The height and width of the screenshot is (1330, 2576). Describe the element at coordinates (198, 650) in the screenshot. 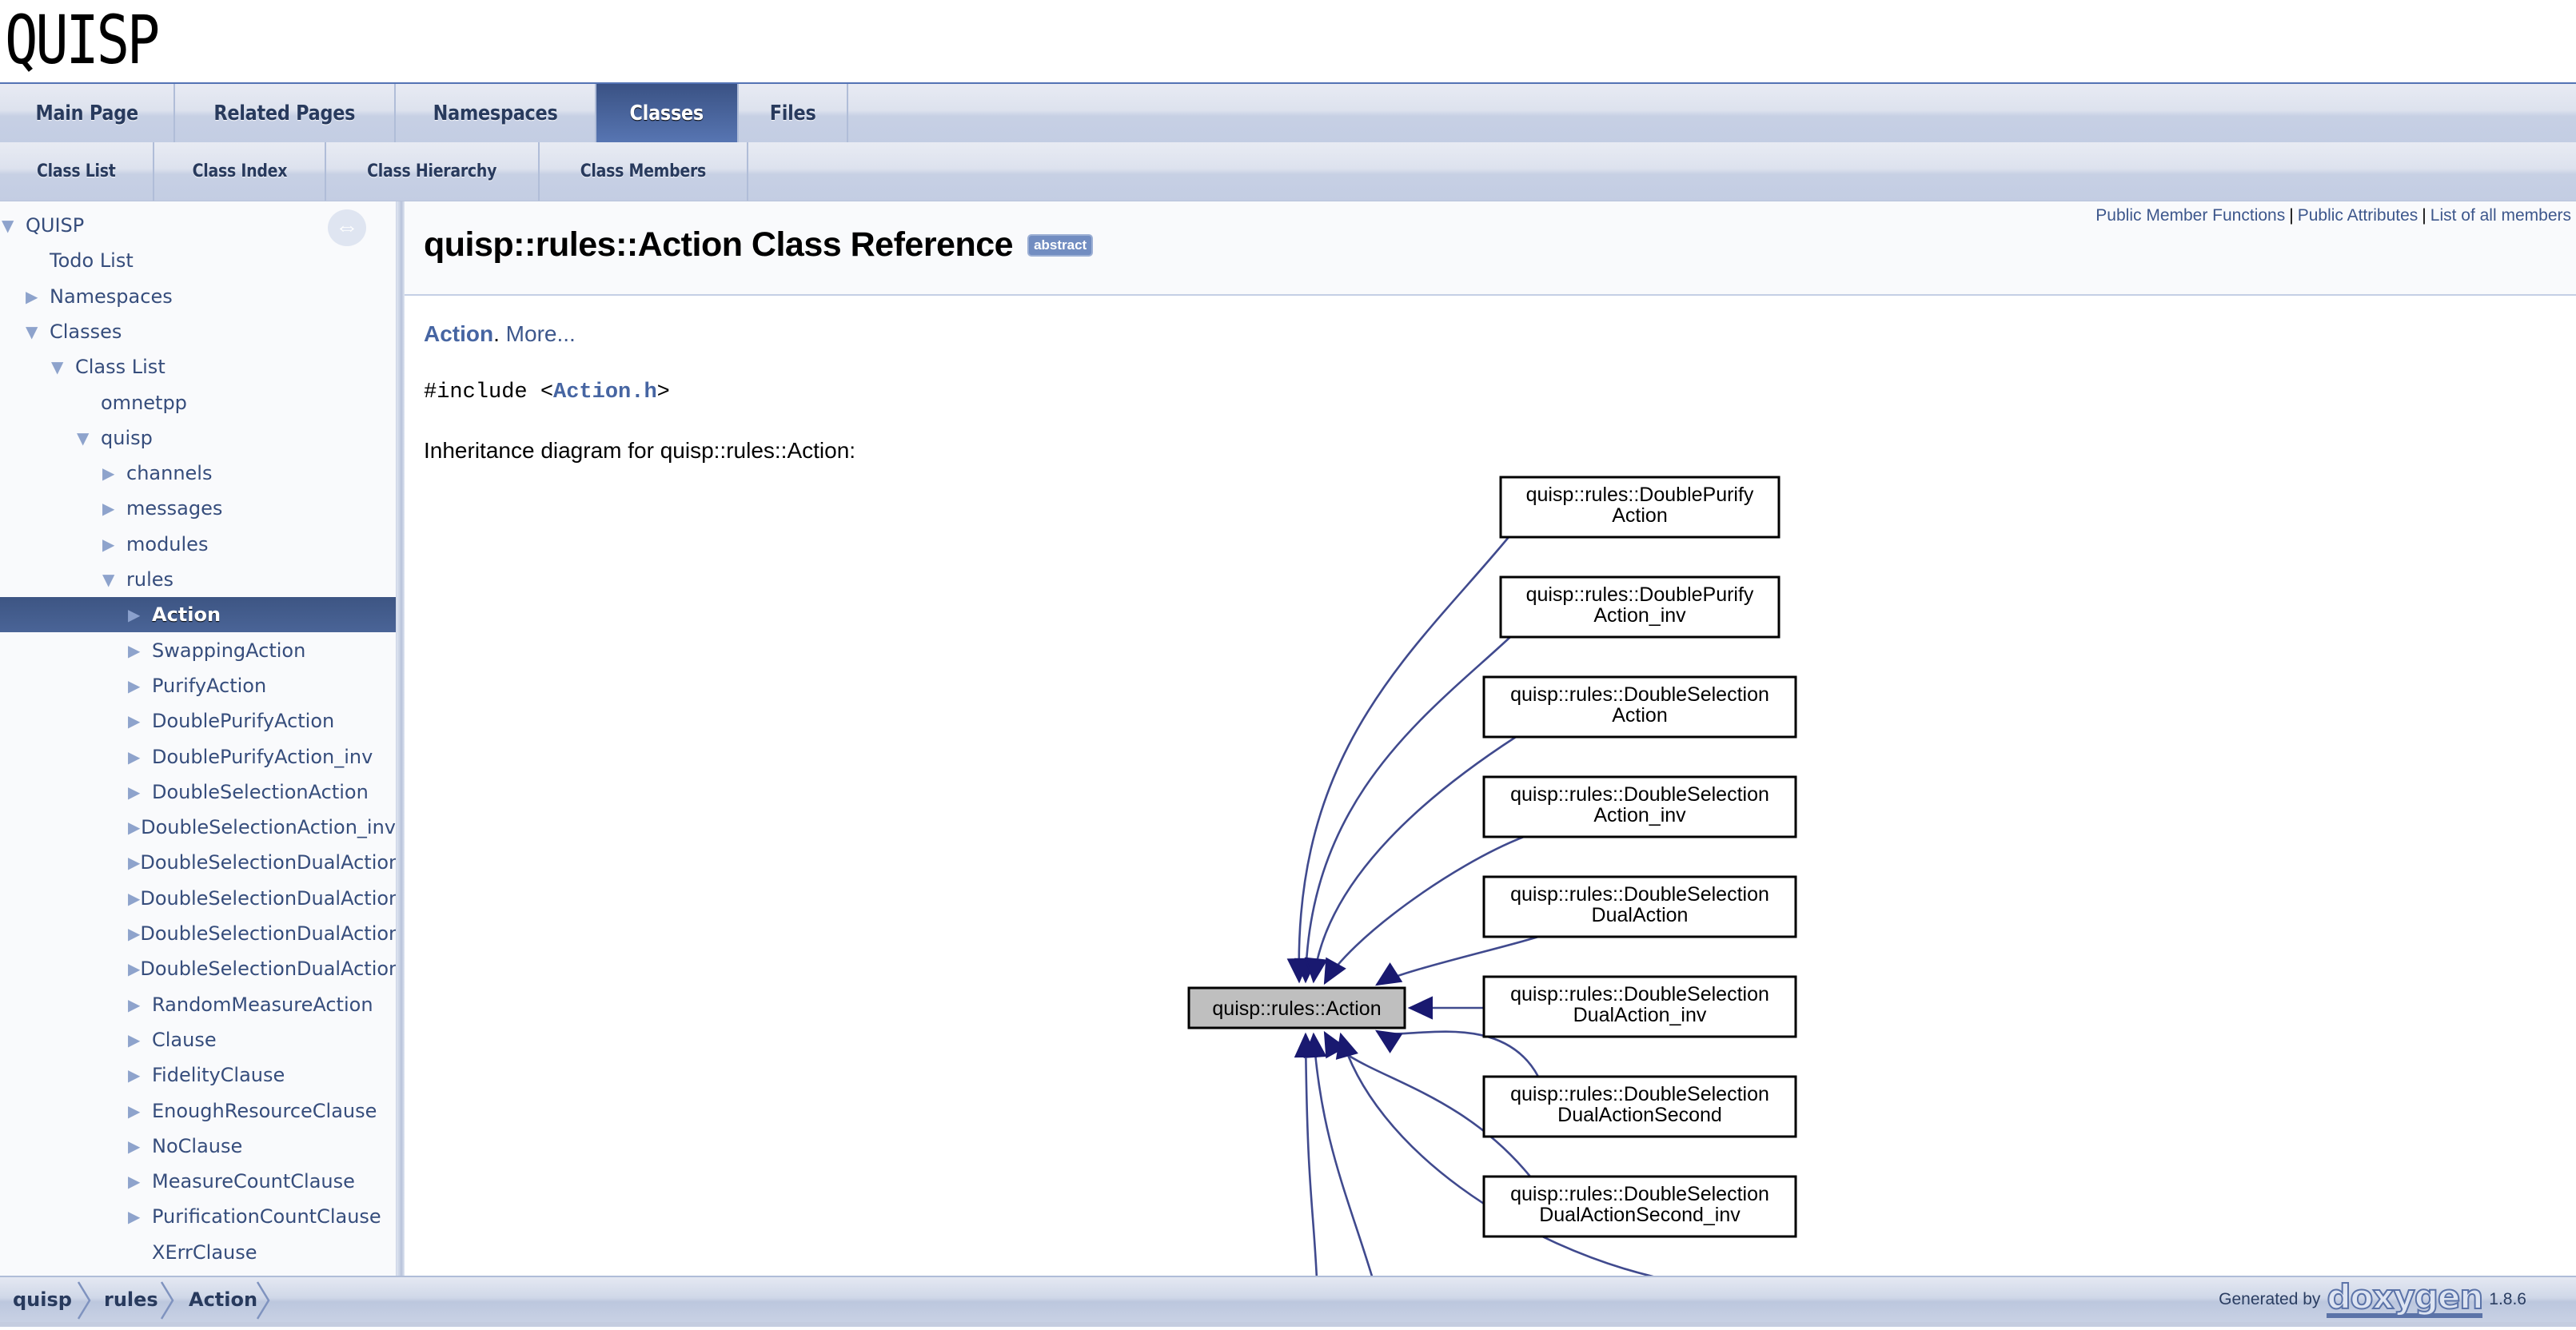

I see `tree-item-swappingaction: ▶ SwappingAction` at that location.